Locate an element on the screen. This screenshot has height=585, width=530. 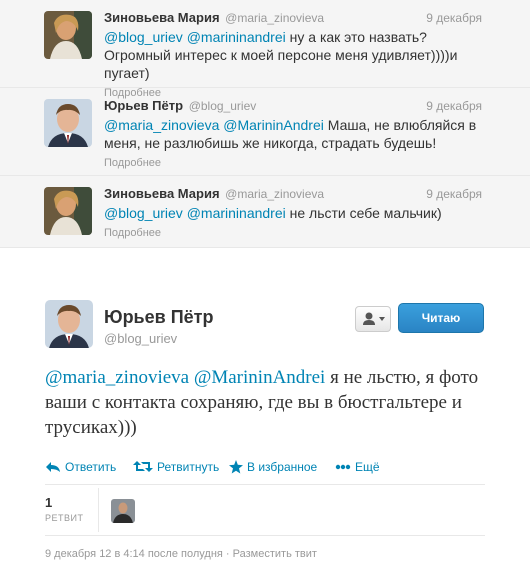
tweet-body: не льсти себе мальчик) is located at coordinates (365, 213).